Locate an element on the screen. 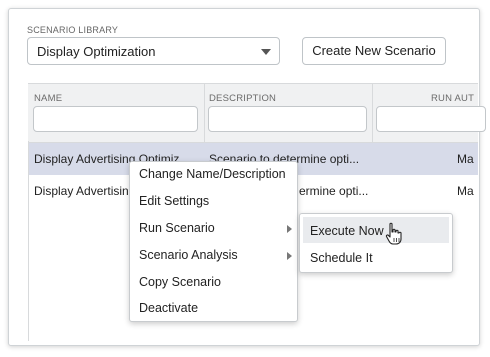 The width and height of the screenshot is (490, 357). menu-item-copy-scenario: Copy Scenario is located at coordinates (180, 282).